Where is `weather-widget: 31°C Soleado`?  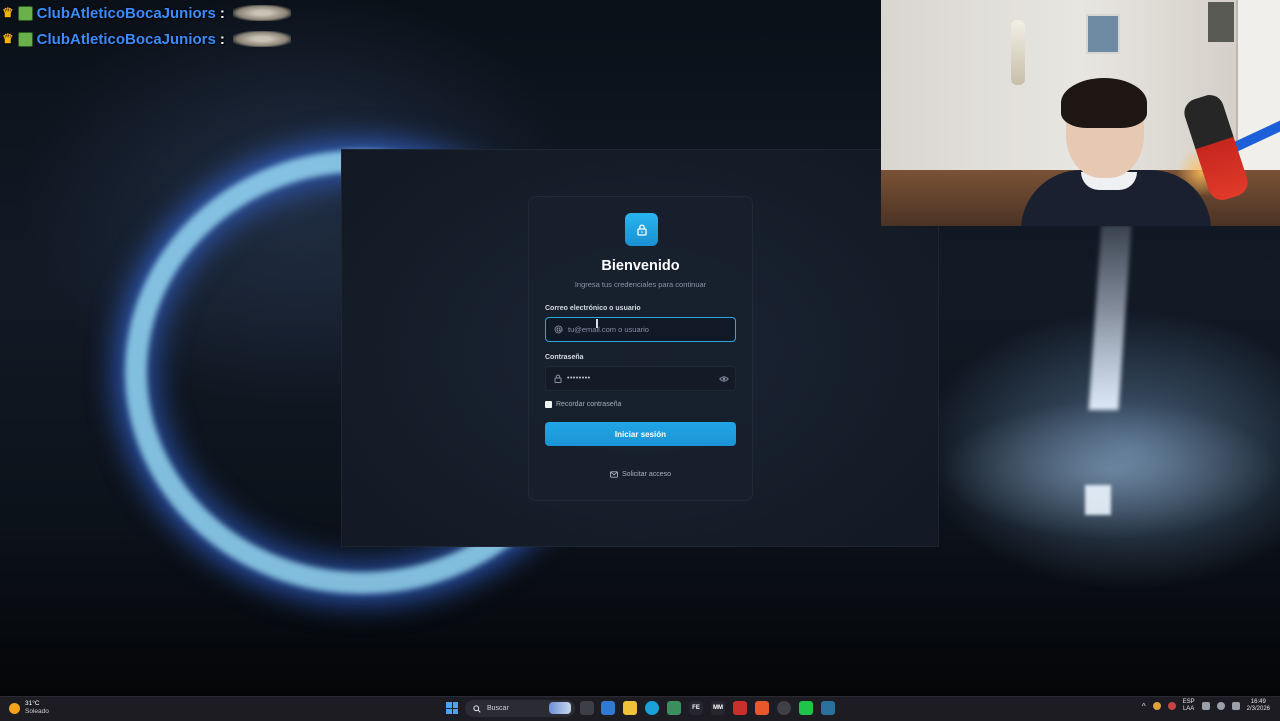
weather-widget: 31°C Soleado is located at coordinates (29, 708).